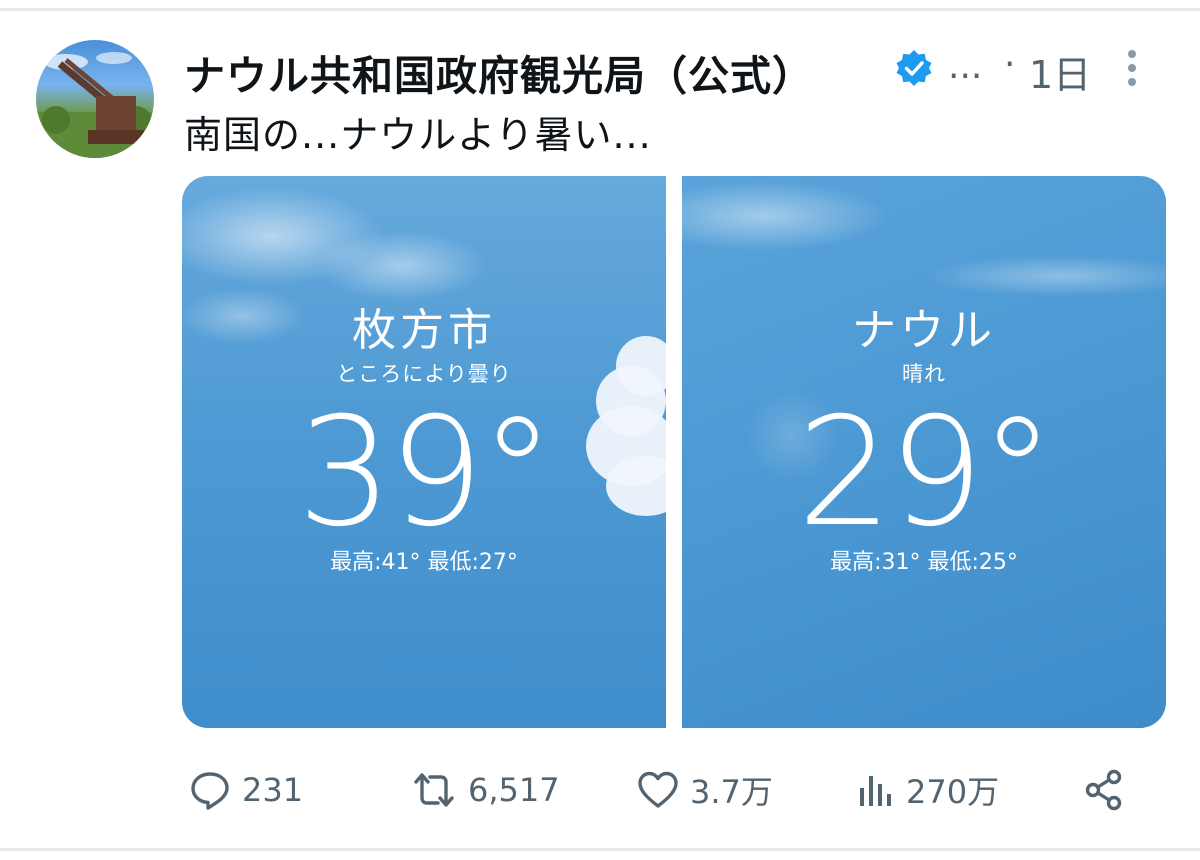 This screenshot has height=860, width=1200. What do you see at coordinates (924, 562) in the screenshot?
I see `high-low: 最高:31° 最低:25°` at bounding box center [924, 562].